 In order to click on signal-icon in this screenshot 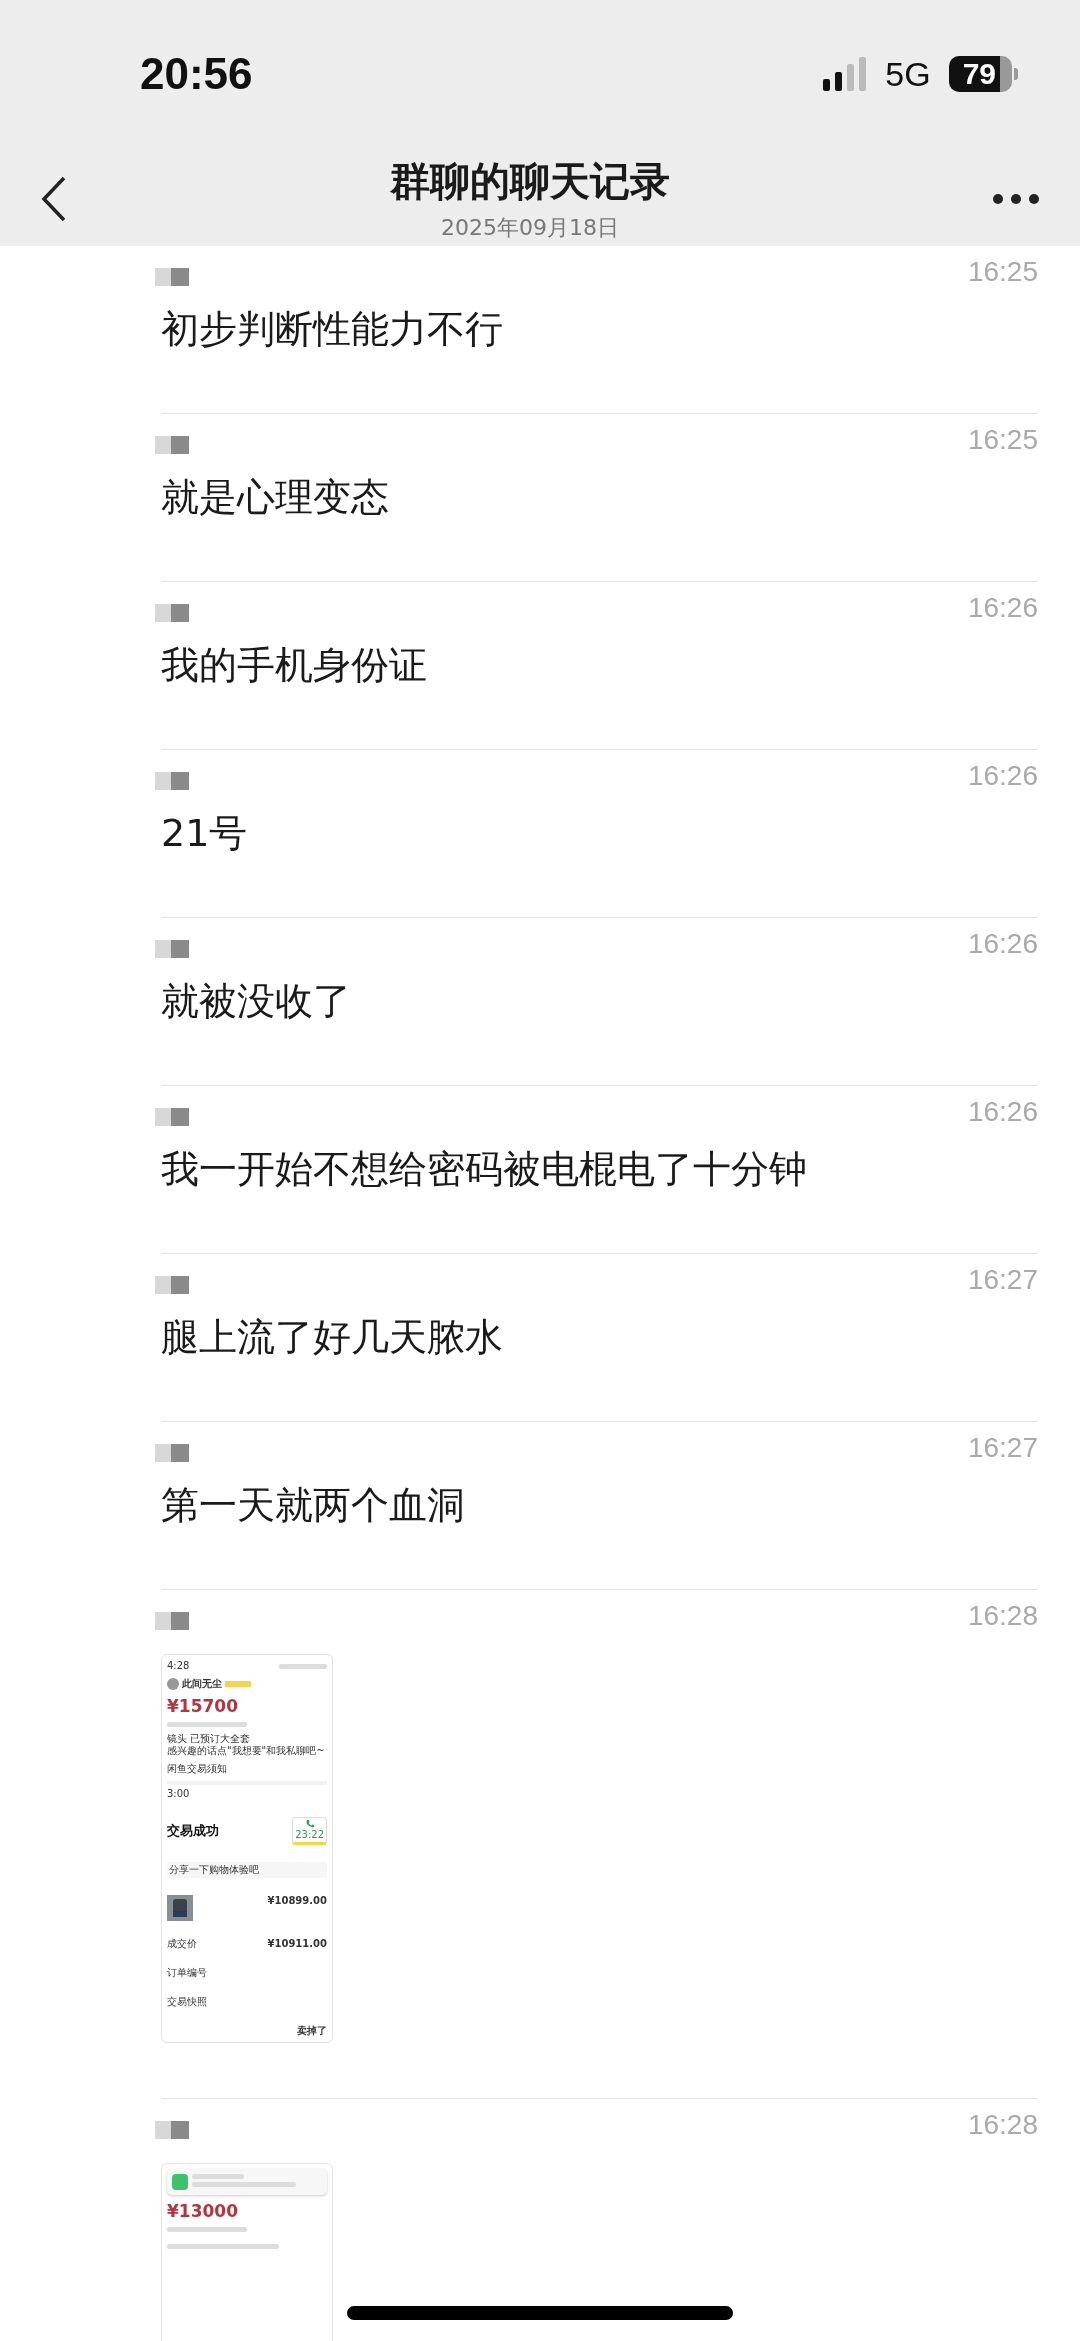, I will do `click(845, 74)`.